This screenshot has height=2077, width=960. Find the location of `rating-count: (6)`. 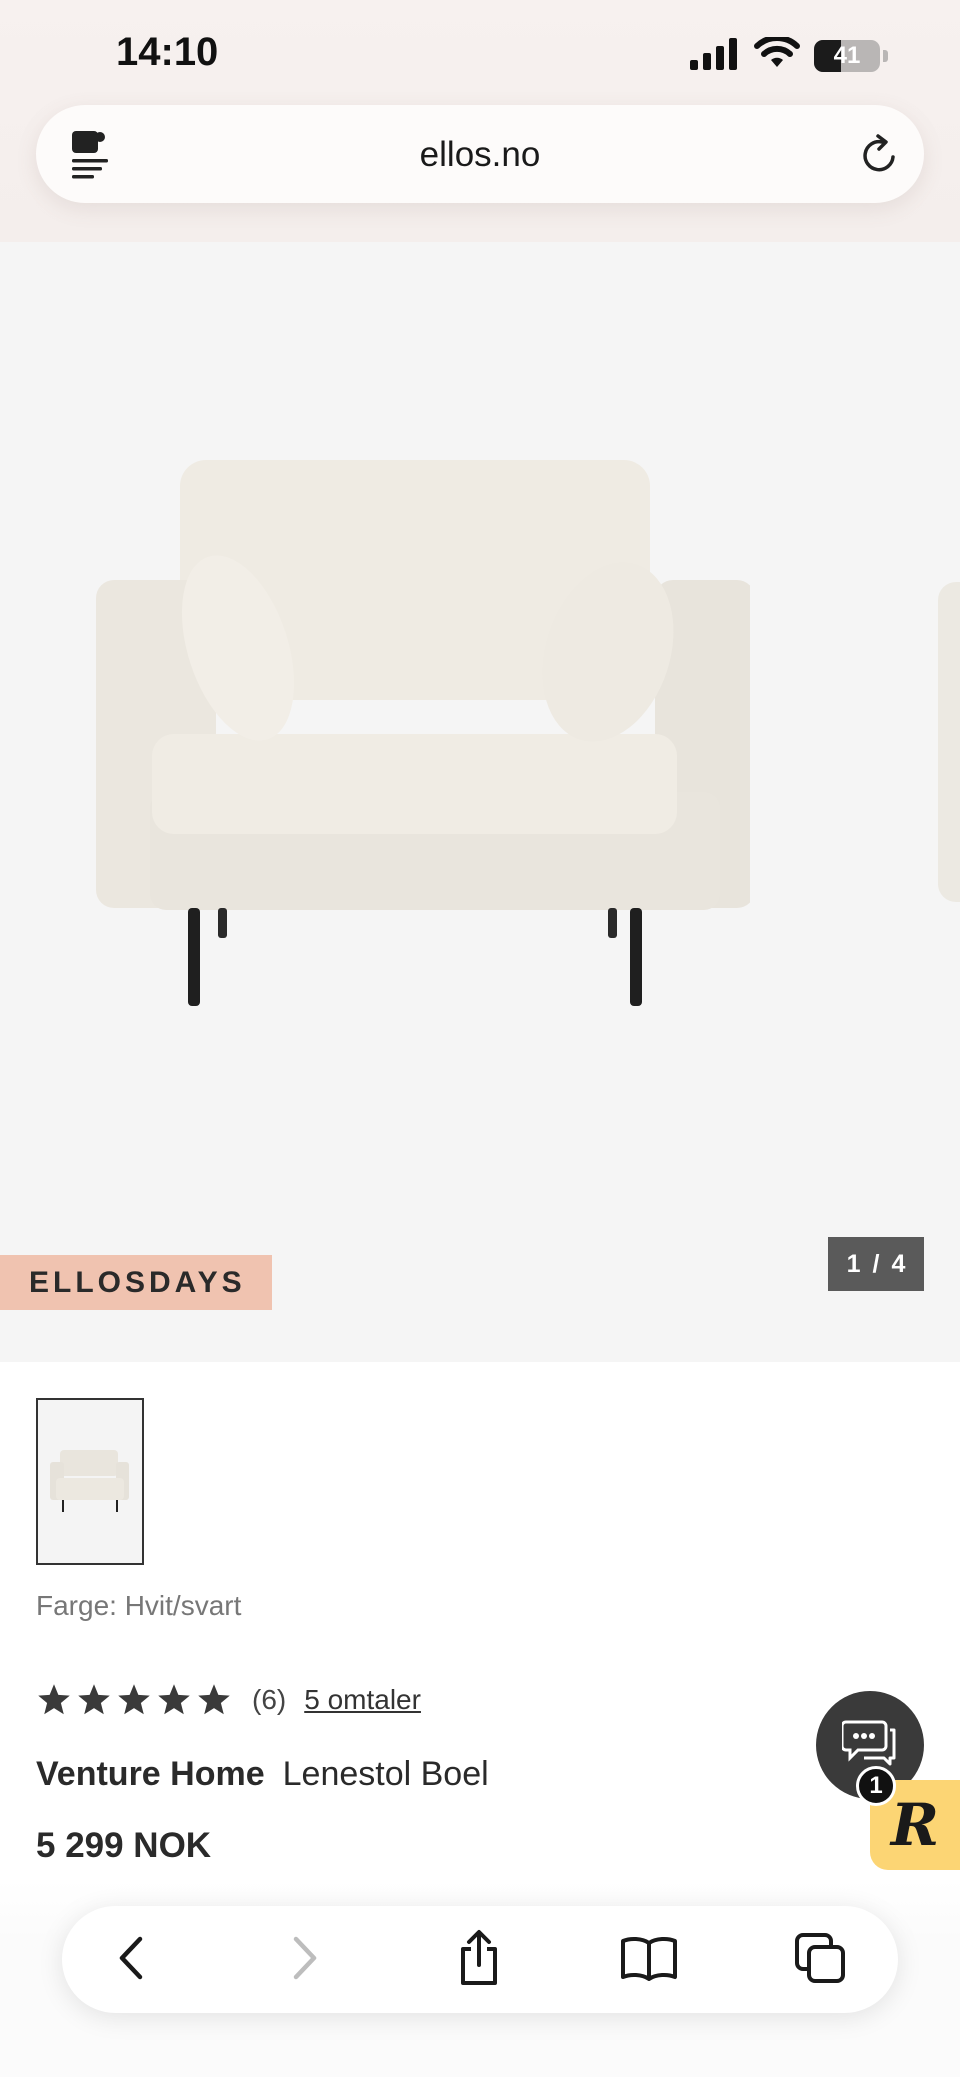

rating-count: (6) is located at coordinates (269, 1699).